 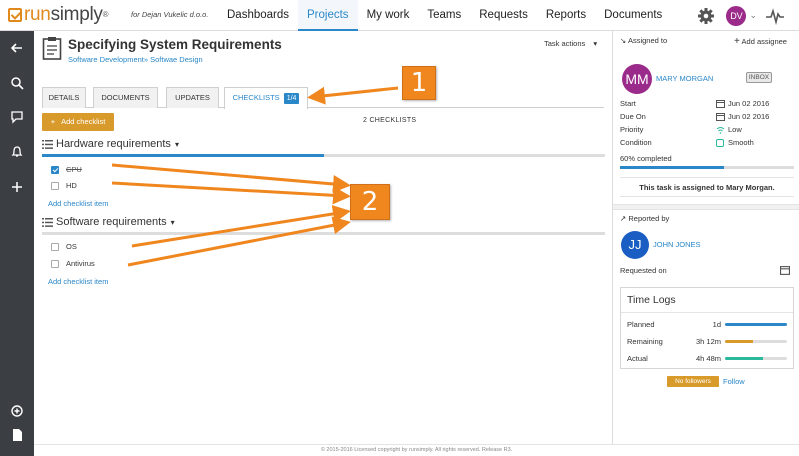 What do you see at coordinates (643, 270) in the screenshot?
I see `requested-on-label: Requested on` at bounding box center [643, 270].